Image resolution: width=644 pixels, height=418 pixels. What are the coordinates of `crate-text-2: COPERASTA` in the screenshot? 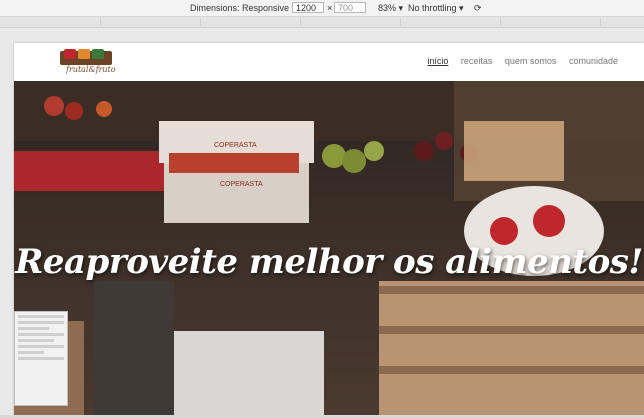 It's located at (241, 184).